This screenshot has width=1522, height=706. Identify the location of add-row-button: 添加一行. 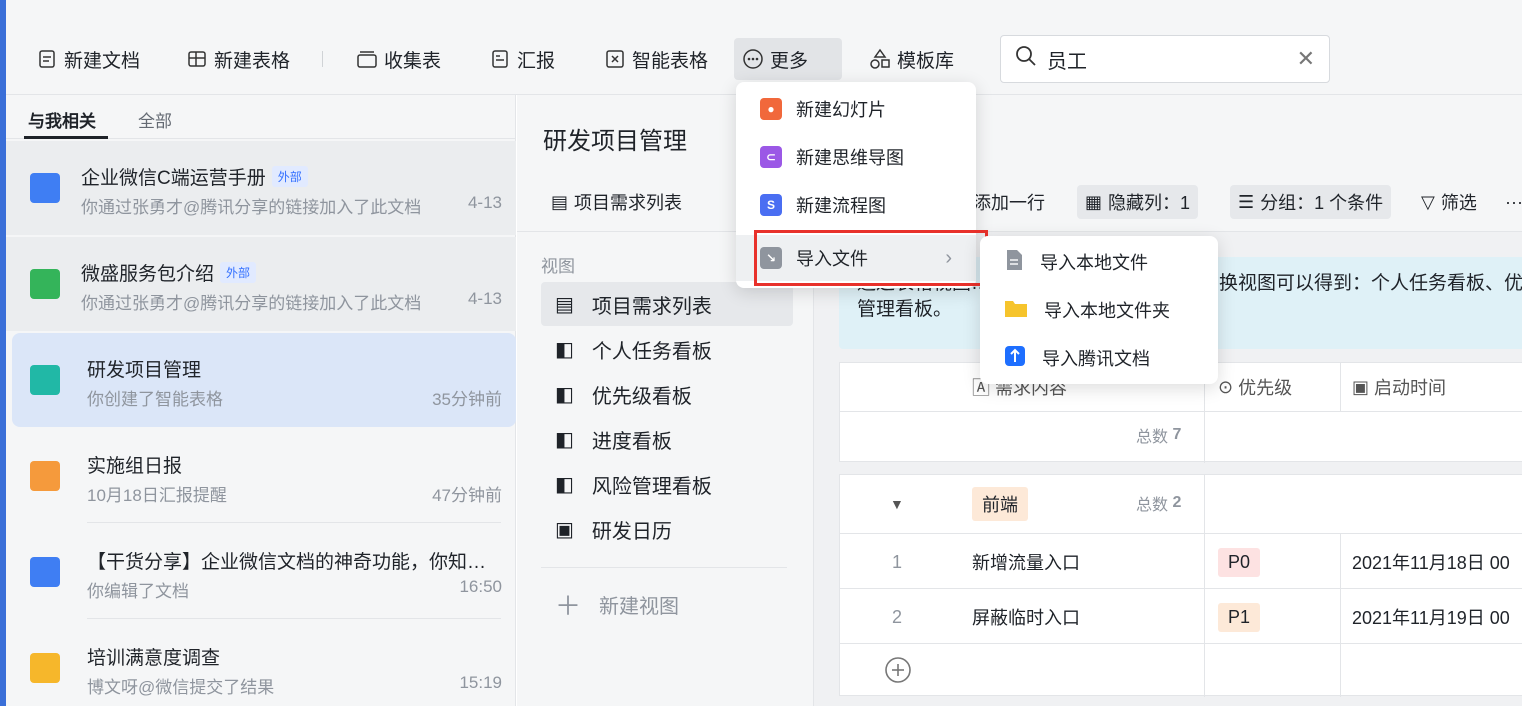
(1009, 202).